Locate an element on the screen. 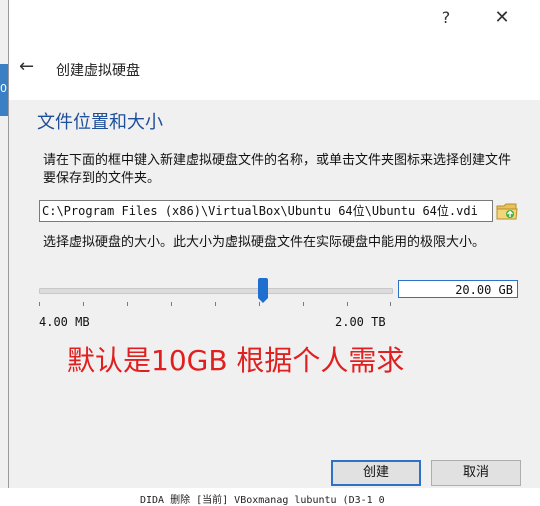  folder-icon is located at coordinates (507, 211).